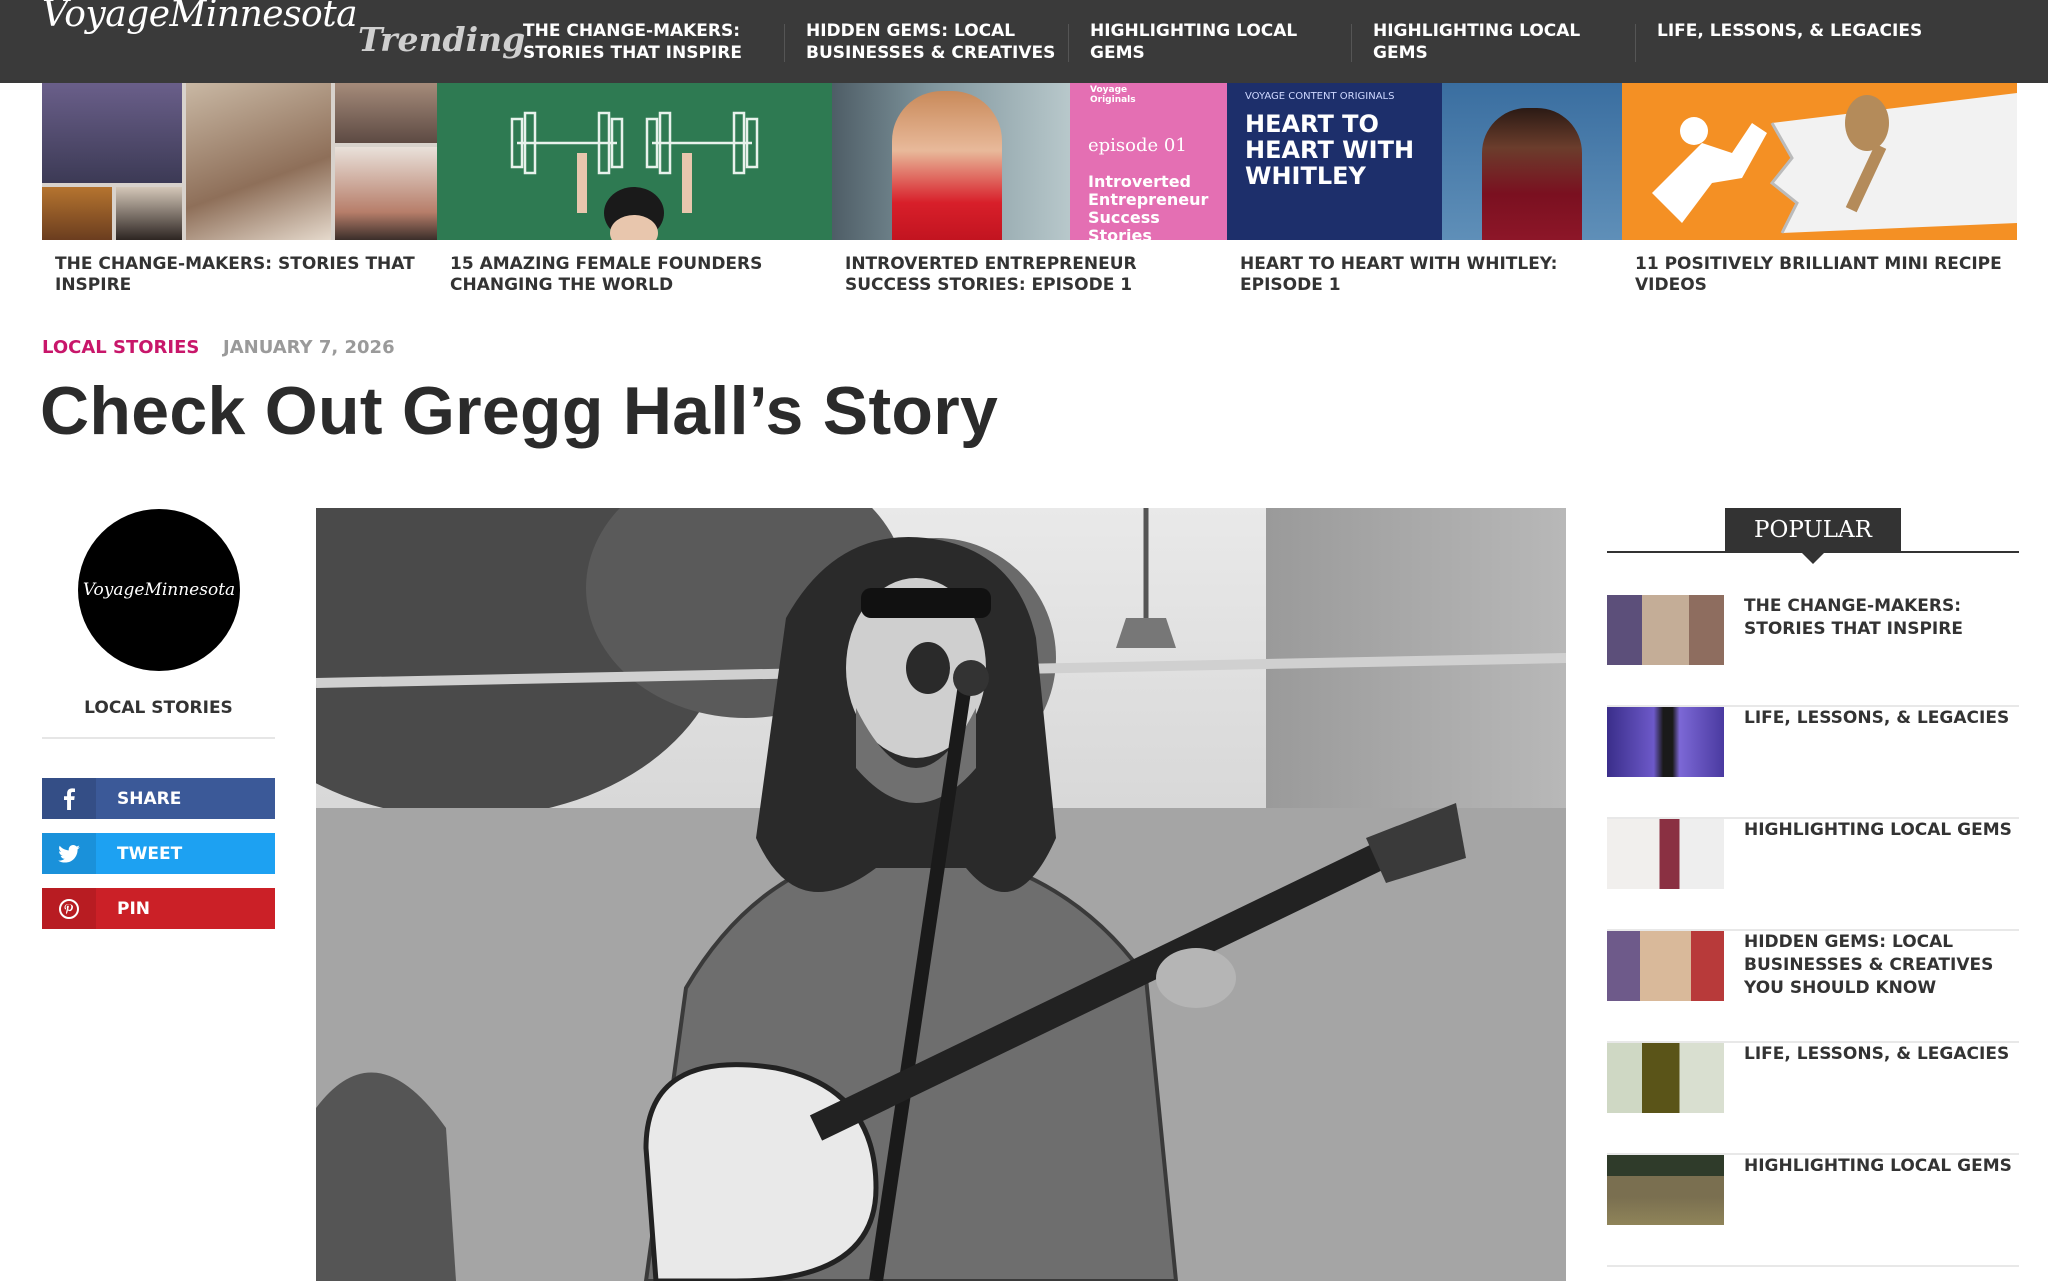 The width and height of the screenshot is (2048, 1281). What do you see at coordinates (69, 908) in the screenshot?
I see `pinterest-icon` at bounding box center [69, 908].